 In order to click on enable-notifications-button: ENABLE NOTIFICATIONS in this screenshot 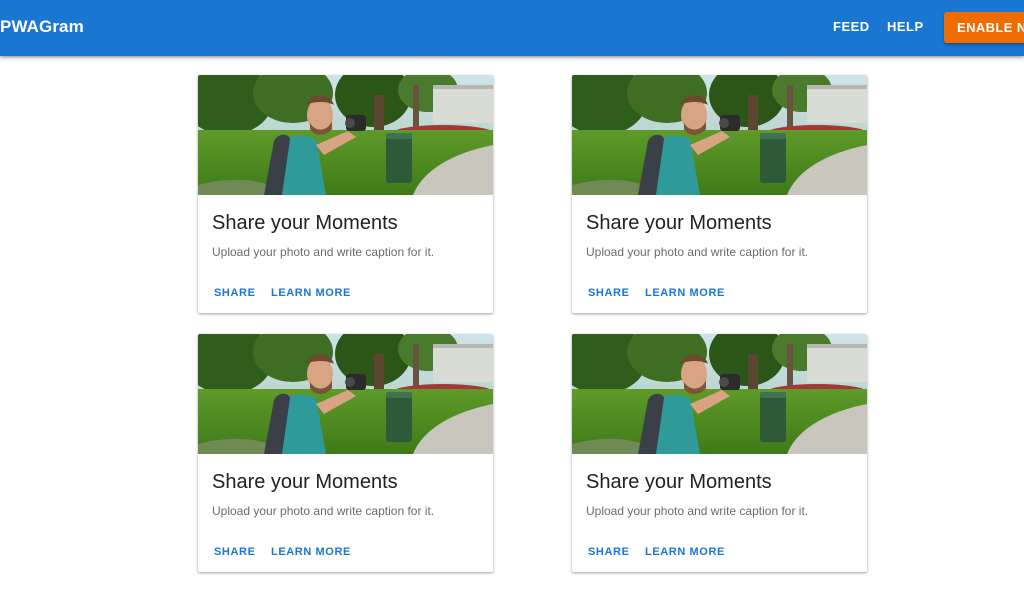, I will do `click(984, 27)`.